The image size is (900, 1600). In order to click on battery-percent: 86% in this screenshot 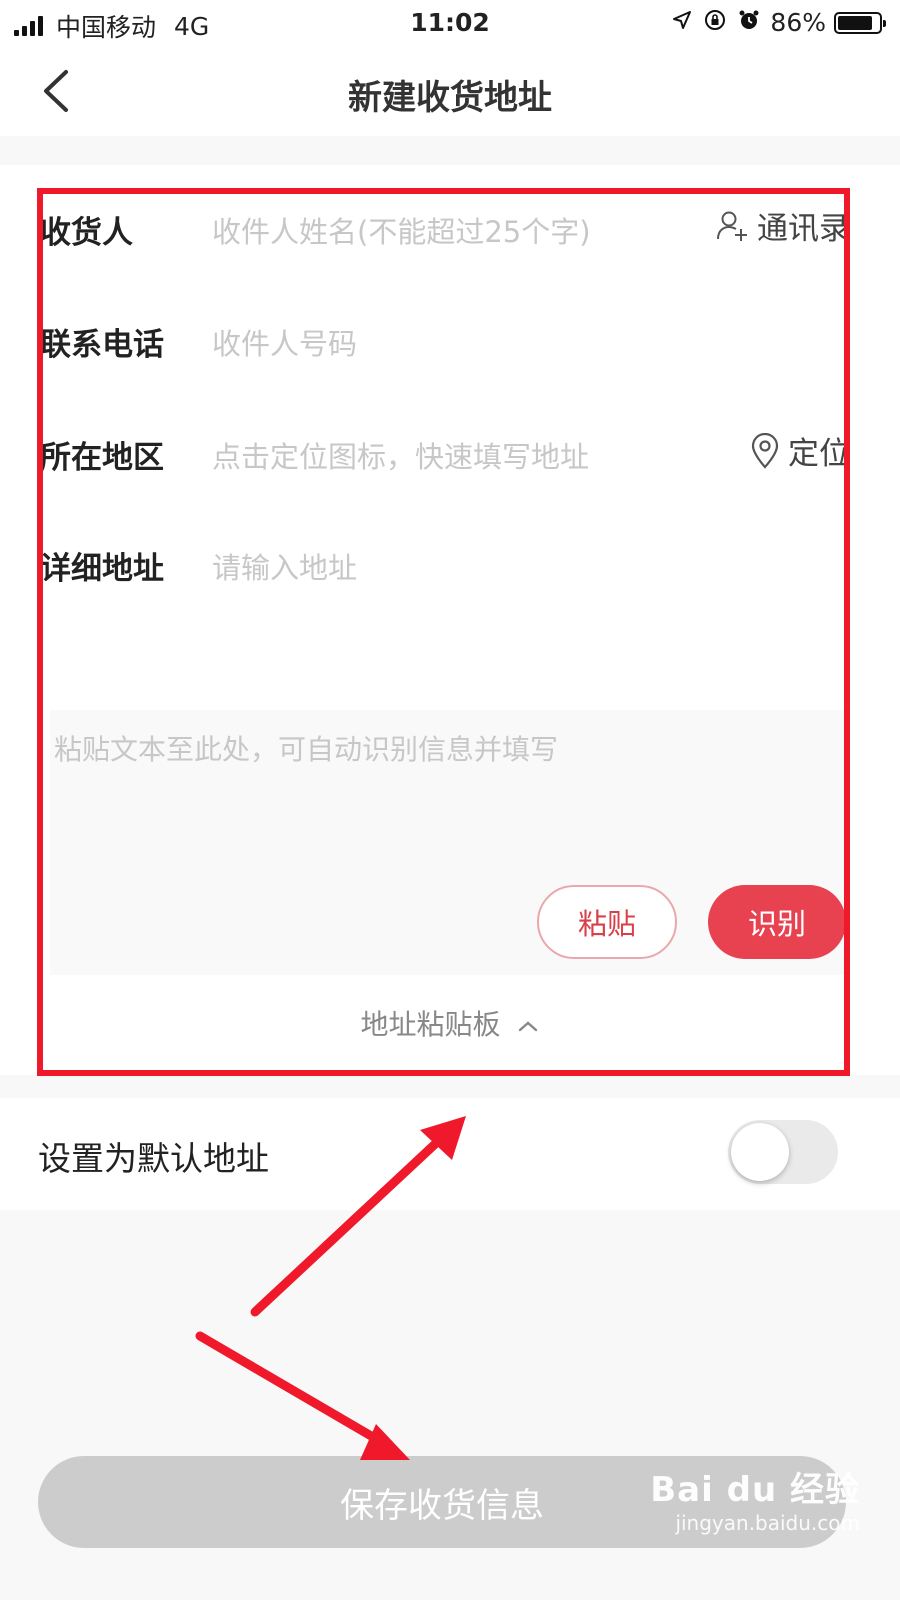, I will do `click(798, 22)`.